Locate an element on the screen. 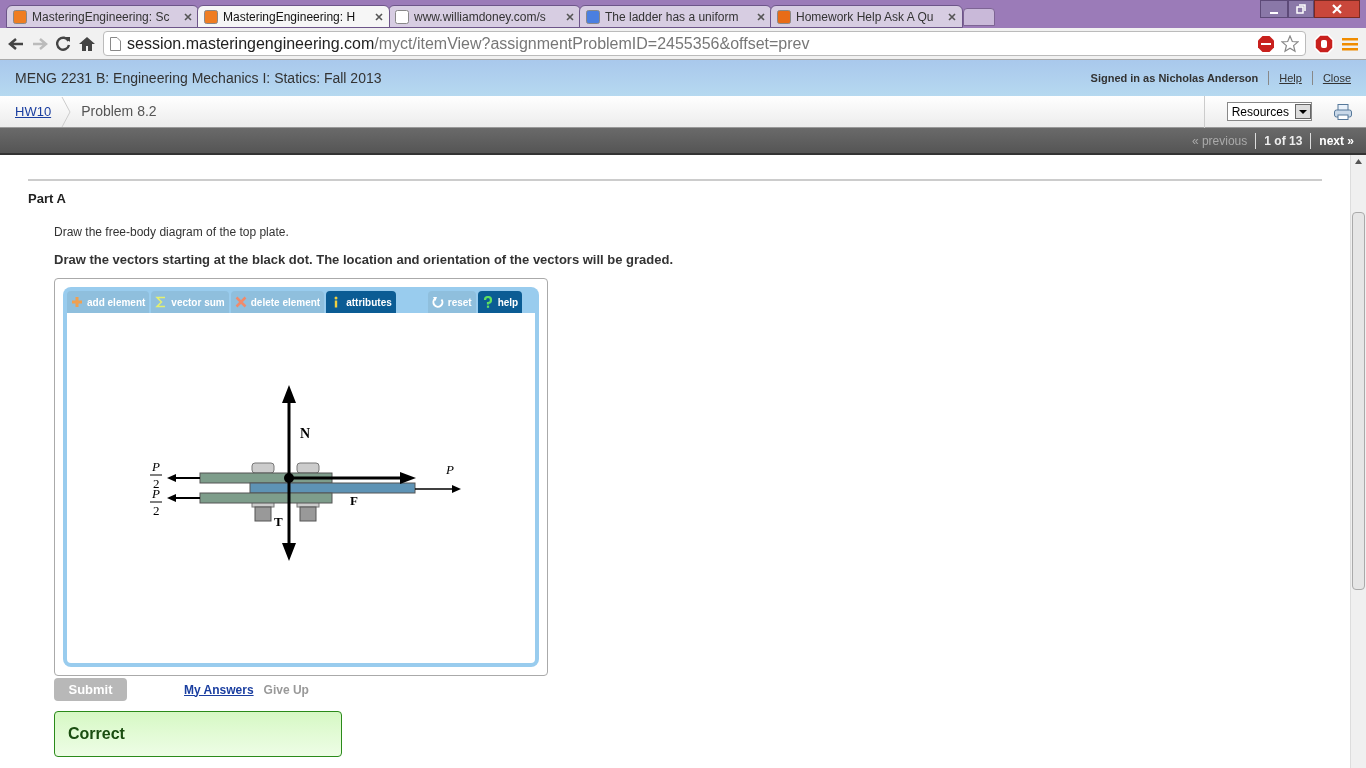 This screenshot has width=1366, height=768. instruction-note: Draw the vectors starting at the black dot. The location and orientation of the vectors will be graded. is located at coordinates (364, 259).